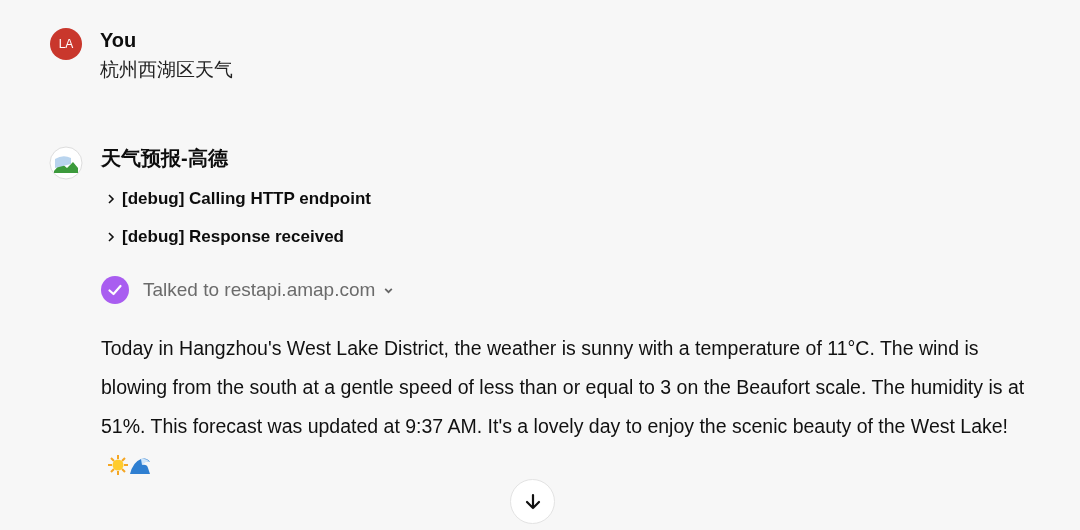  I want to click on plugin-name: 天气预报-高德, so click(165, 158).